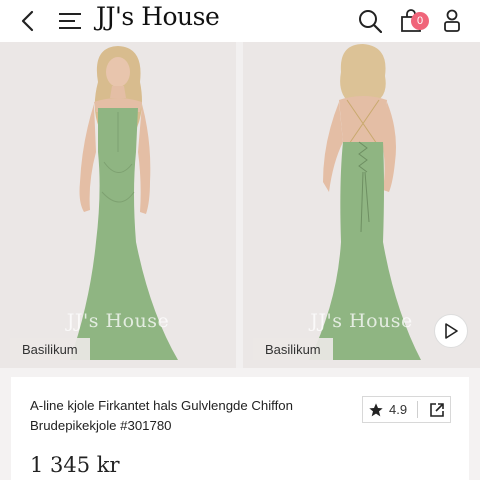  What do you see at coordinates (398, 409) in the screenshot?
I see `rating-value: 4.9` at bounding box center [398, 409].